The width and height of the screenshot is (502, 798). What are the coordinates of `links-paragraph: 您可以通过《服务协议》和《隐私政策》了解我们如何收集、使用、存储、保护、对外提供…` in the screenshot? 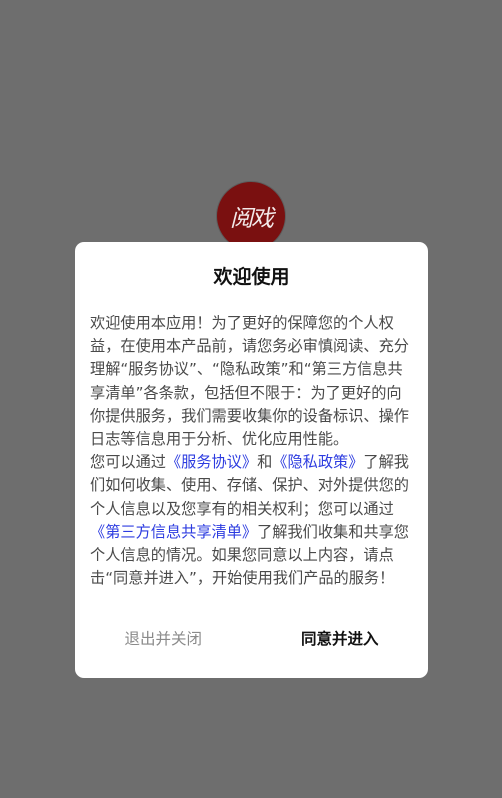 It's located at (251, 520).